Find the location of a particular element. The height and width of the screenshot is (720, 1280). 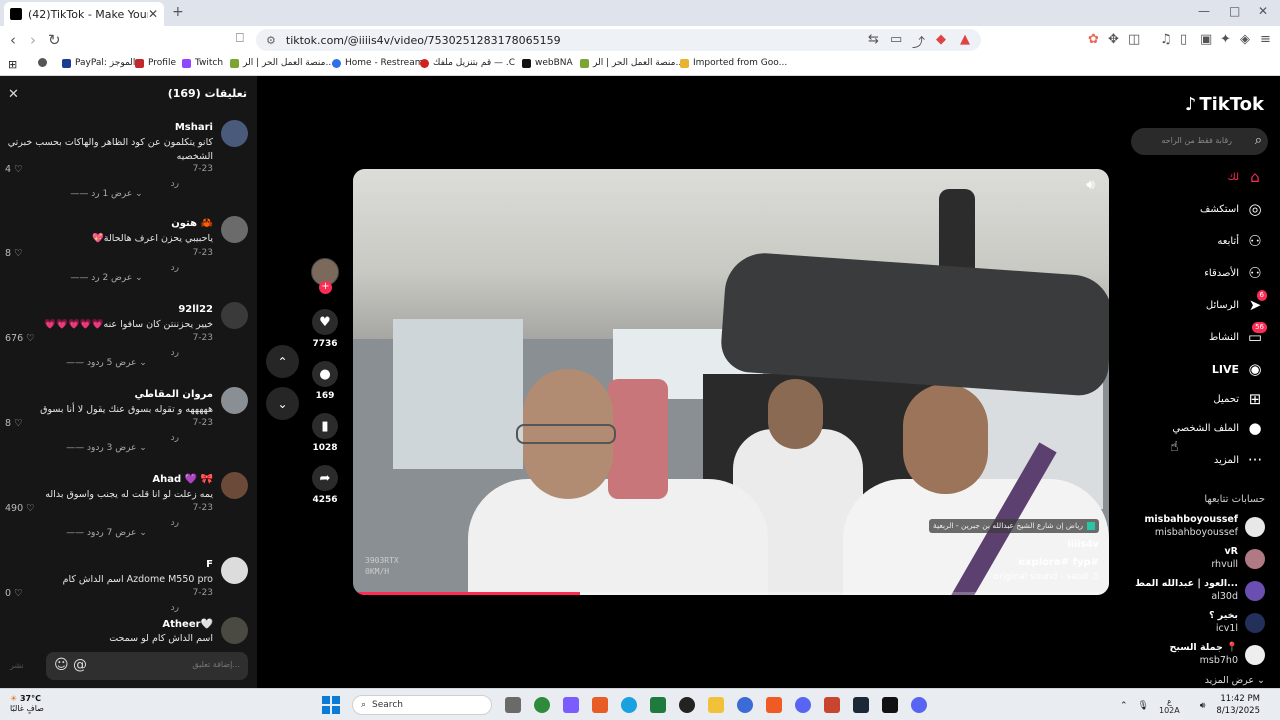

search-input: رقابة فقط من الراحه ⌕ is located at coordinates (1199, 141).